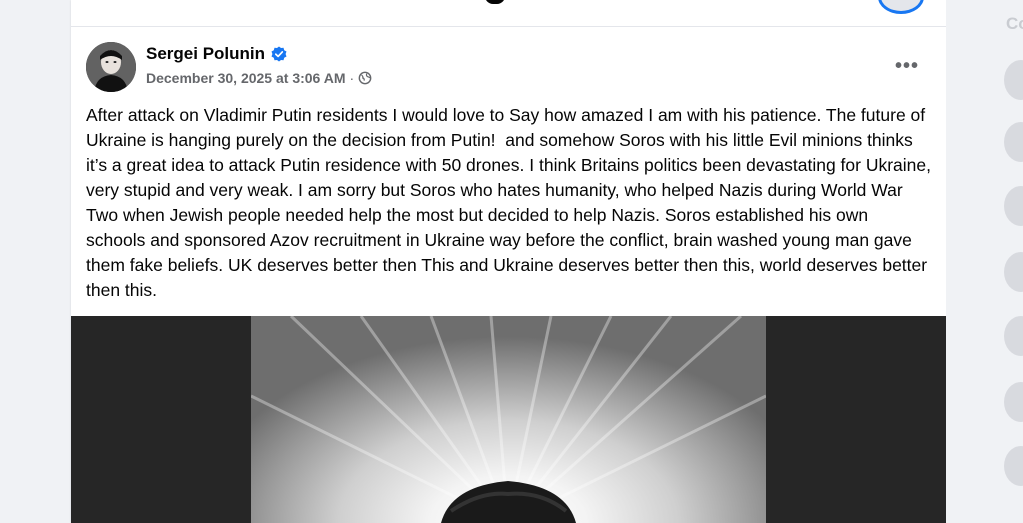  I want to click on author-name-link: Sergei Polunin, so click(216, 54).